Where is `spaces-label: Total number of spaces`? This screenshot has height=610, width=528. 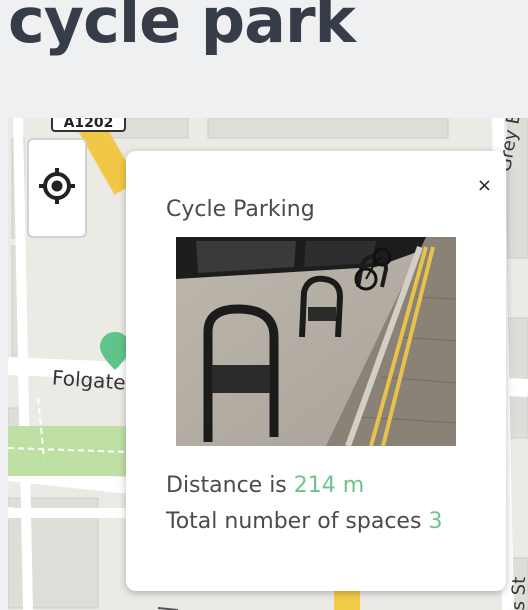 spaces-label: Total number of spaces is located at coordinates (294, 521).